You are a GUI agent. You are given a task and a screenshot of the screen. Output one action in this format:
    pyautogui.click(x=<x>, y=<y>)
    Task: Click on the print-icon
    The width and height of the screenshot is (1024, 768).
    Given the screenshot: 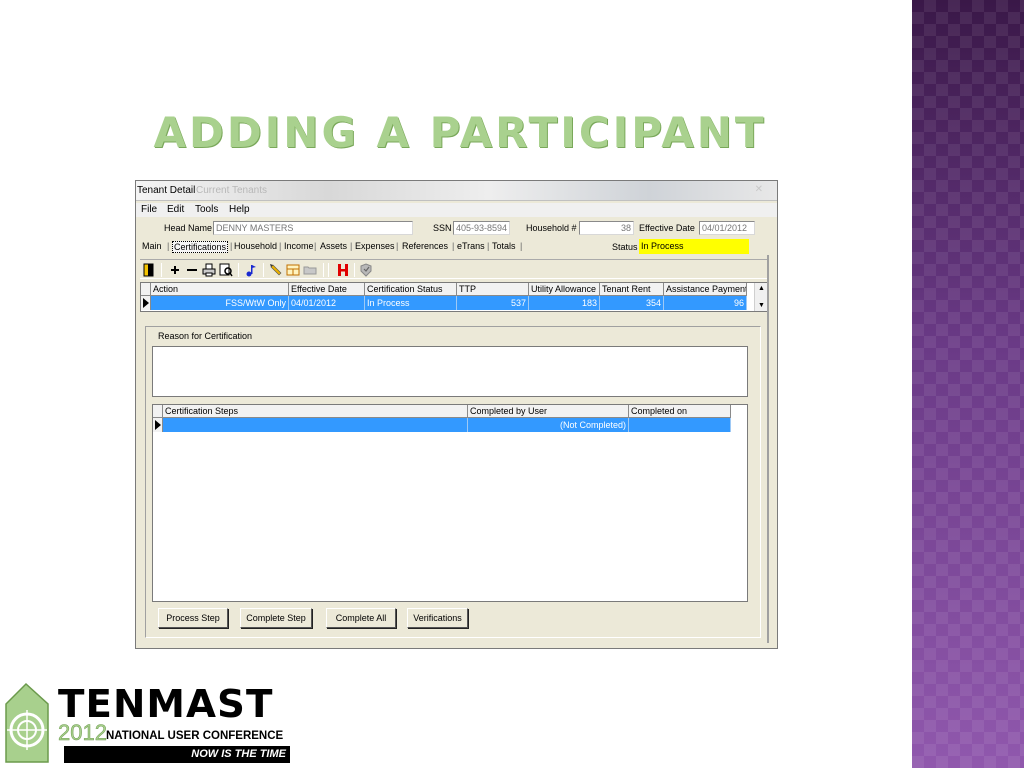 What is the action you would take?
    pyautogui.click(x=209, y=270)
    